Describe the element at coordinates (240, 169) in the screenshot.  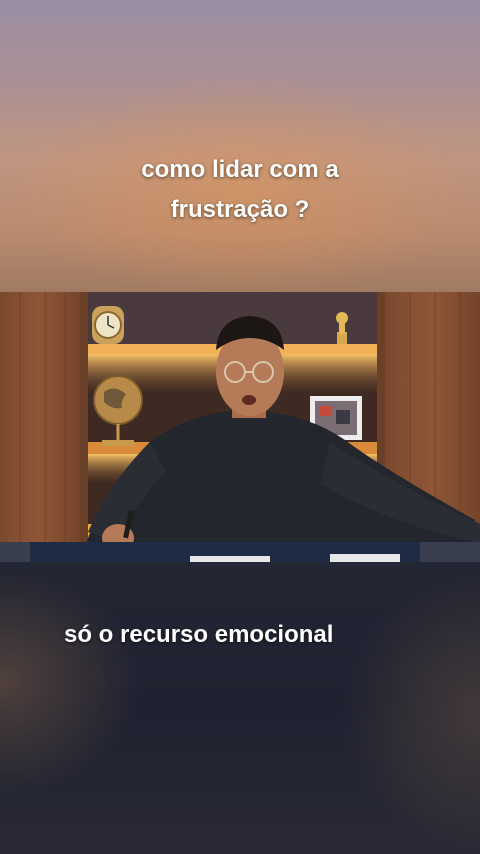
I see `title-caption-line-1: como lidar com a` at that location.